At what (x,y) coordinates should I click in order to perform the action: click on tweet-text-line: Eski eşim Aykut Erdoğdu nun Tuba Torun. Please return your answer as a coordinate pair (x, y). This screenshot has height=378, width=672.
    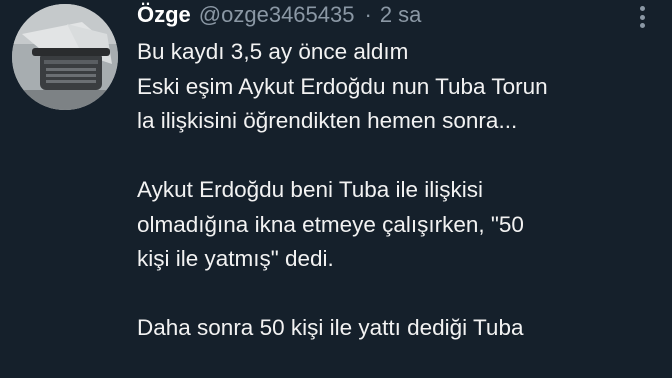
    Looking at the image, I should click on (342, 86).